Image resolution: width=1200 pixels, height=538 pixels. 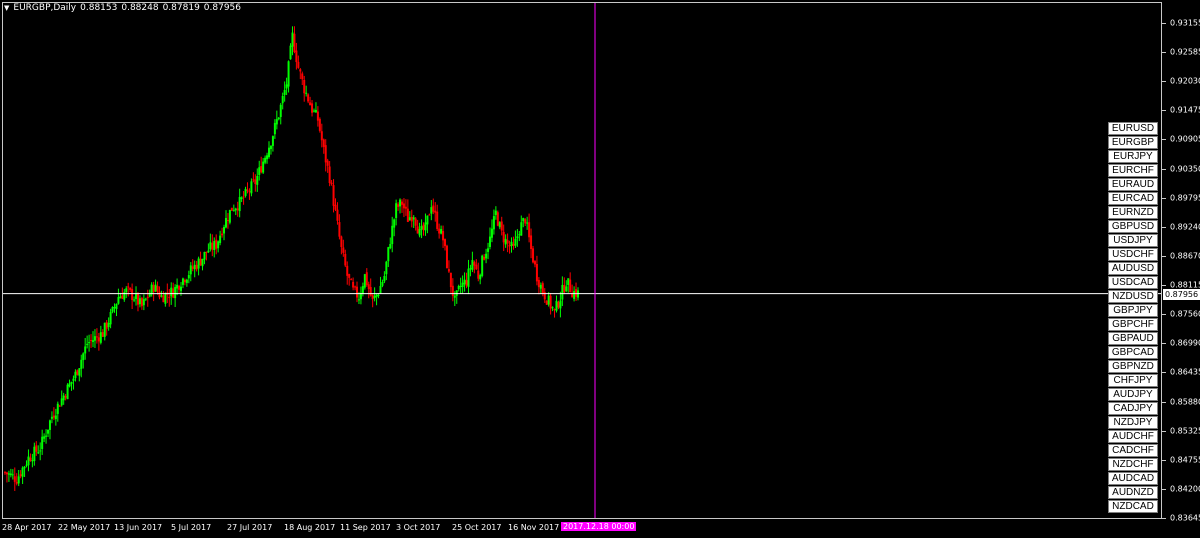 What do you see at coordinates (1181, 294) in the screenshot?
I see `bid-price-tag: 0.87956` at bounding box center [1181, 294].